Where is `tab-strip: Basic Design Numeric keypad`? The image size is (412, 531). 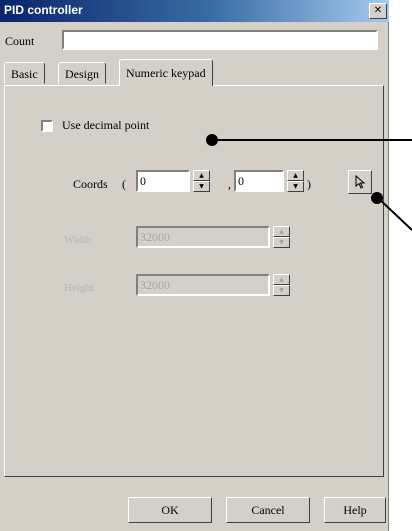
tab-strip: Basic Design Numeric keypad is located at coordinates (194, 72).